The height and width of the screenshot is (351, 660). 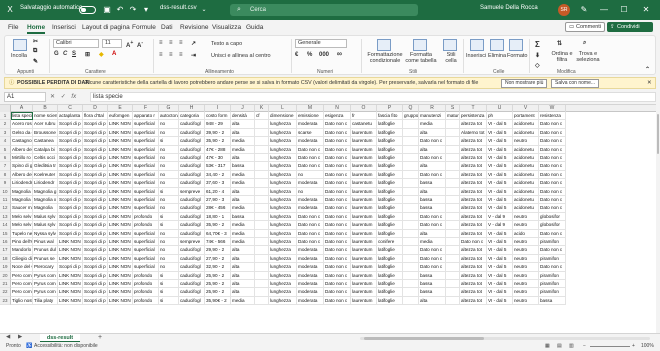 I want to click on column-header: S, so click(x=453, y=108).